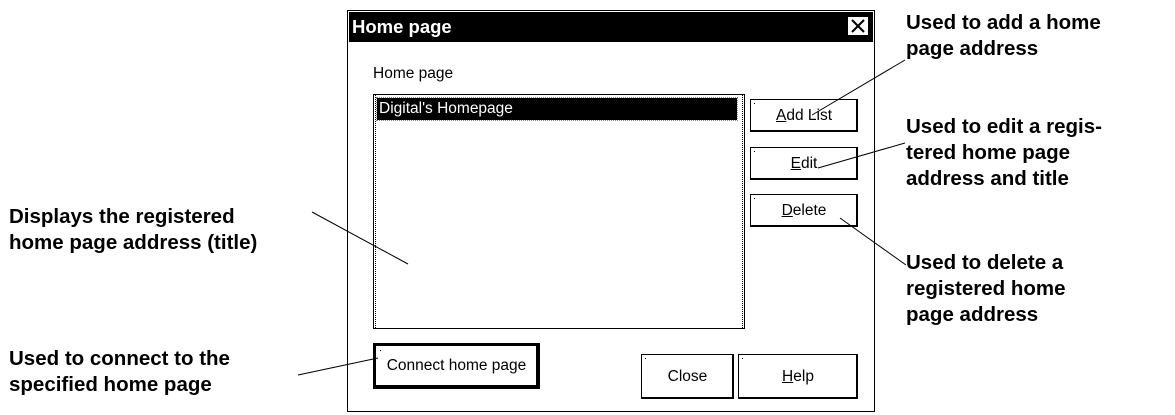  What do you see at coordinates (611, 27) in the screenshot?
I see `dialog-titlebar: Home page` at bounding box center [611, 27].